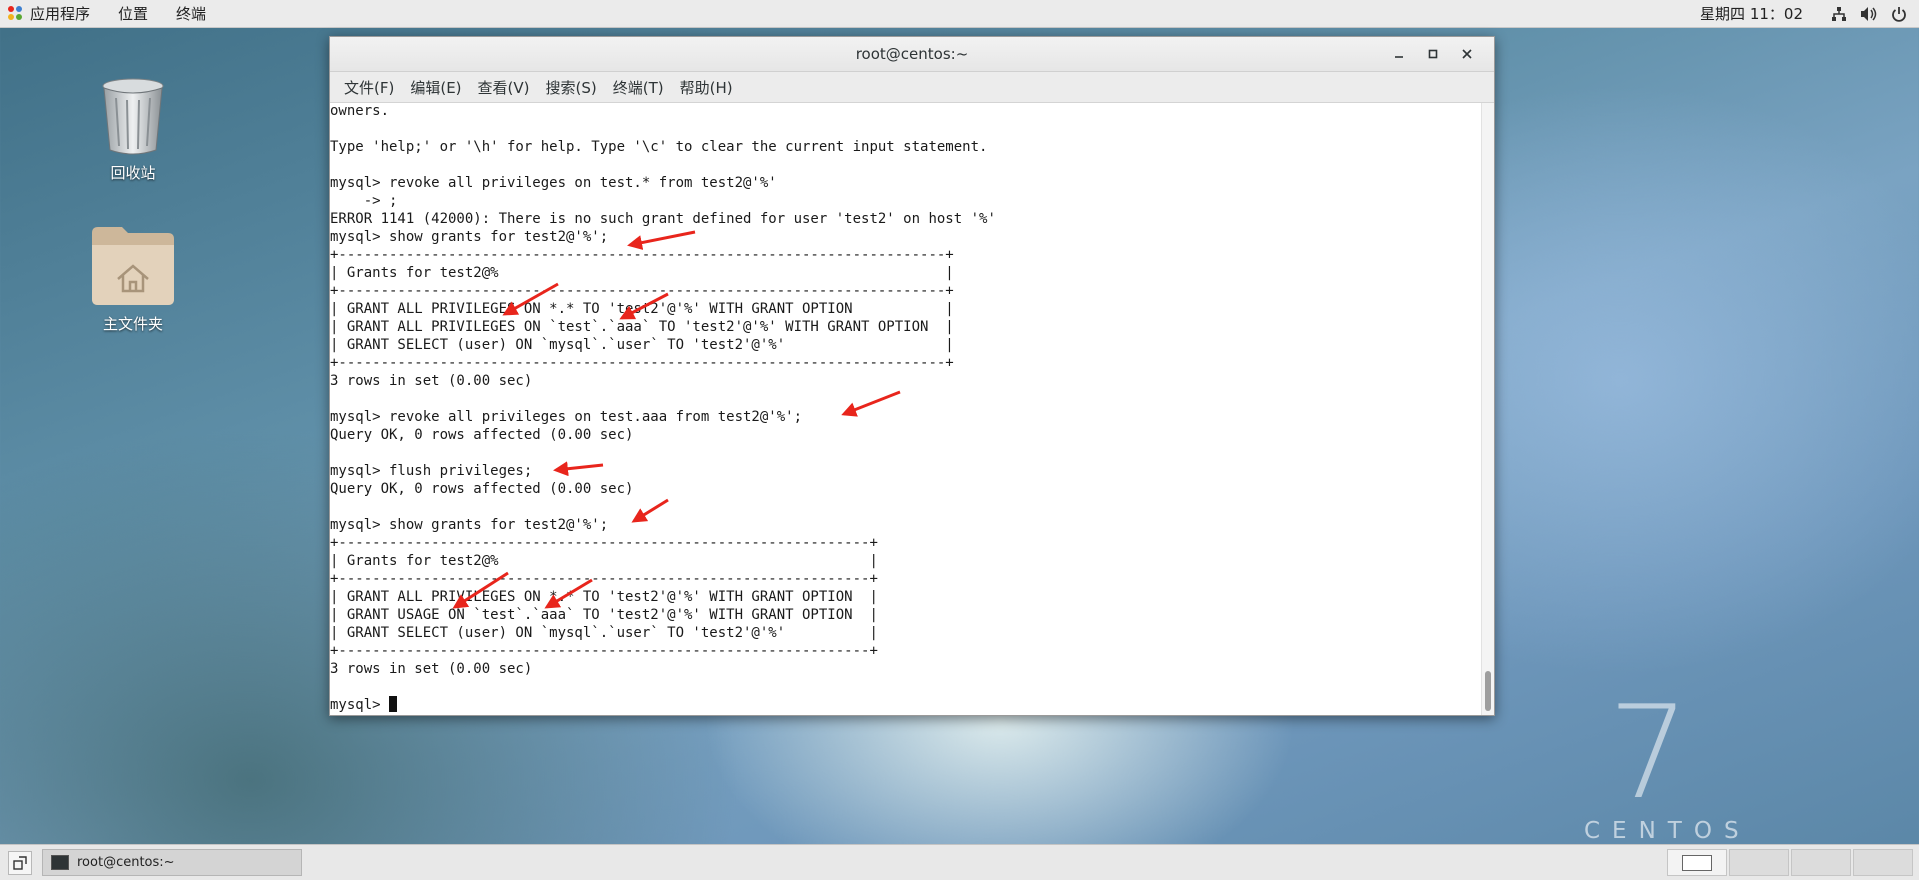  What do you see at coordinates (571, 87) in the screenshot?
I see `menu-search: 搜索(S)` at bounding box center [571, 87].